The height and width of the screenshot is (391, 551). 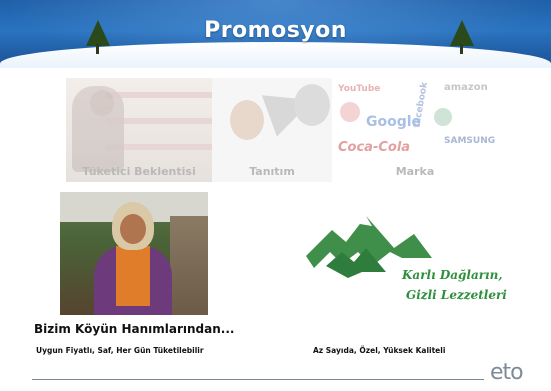 What do you see at coordinates (139, 130) in the screenshot?
I see `consumer-expectation-panel: Tüketici Beklentisi` at bounding box center [139, 130].